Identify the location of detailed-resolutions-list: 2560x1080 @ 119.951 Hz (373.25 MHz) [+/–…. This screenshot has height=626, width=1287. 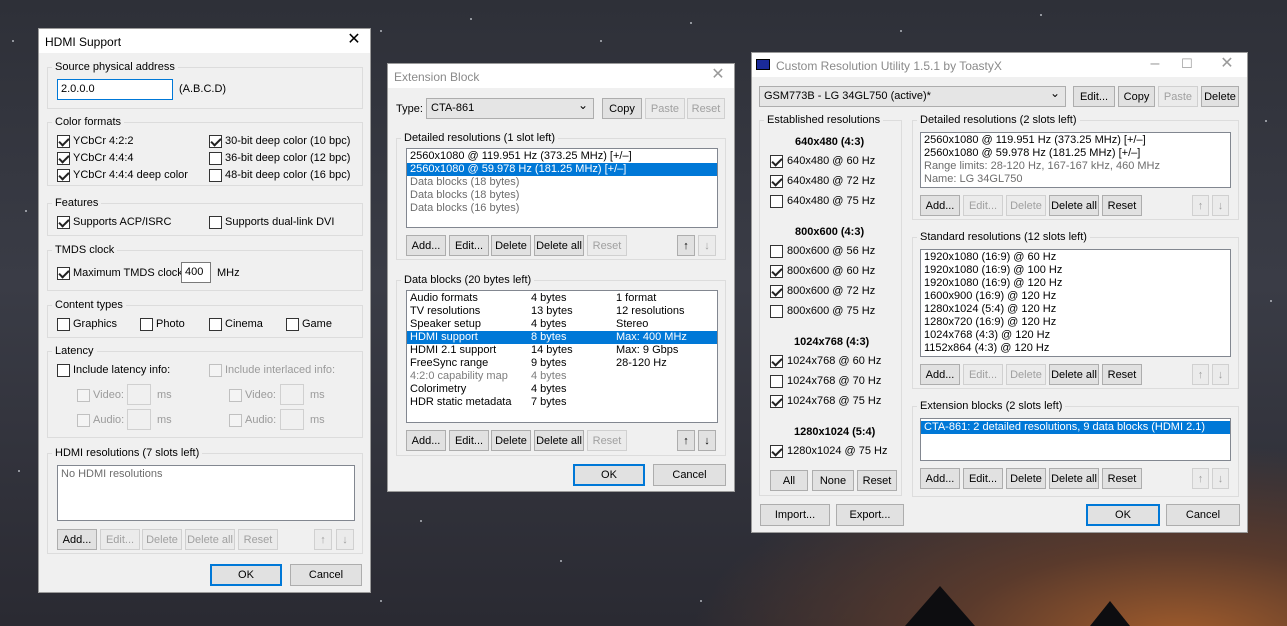
(562, 188).